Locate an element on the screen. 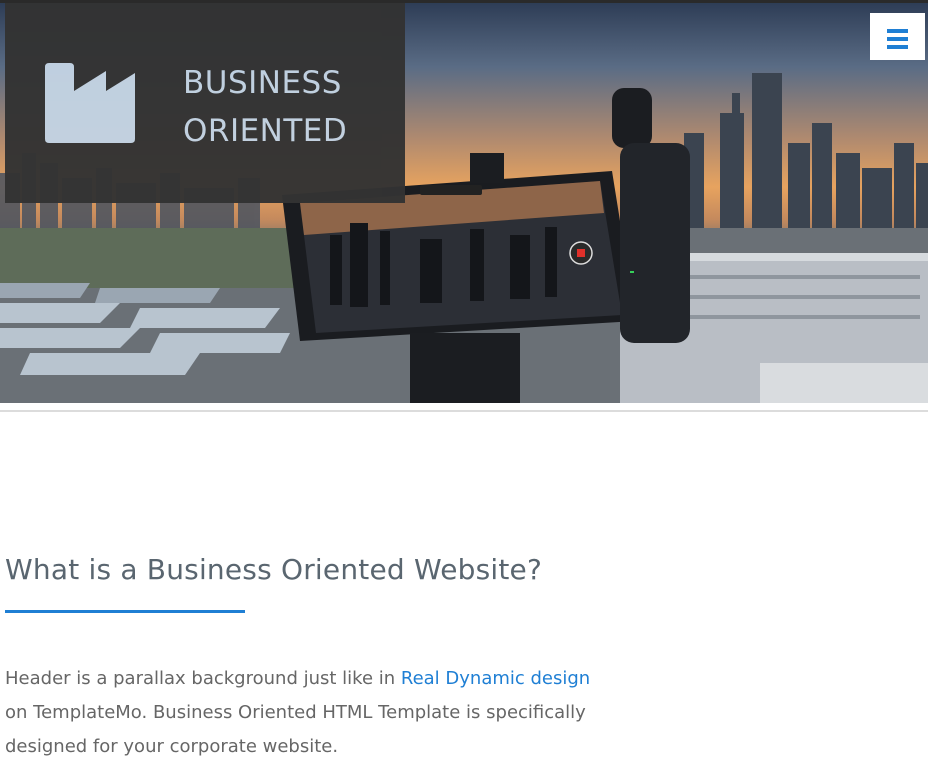  brand-name: BUSINESS ORIENTED is located at coordinates (290, 107).